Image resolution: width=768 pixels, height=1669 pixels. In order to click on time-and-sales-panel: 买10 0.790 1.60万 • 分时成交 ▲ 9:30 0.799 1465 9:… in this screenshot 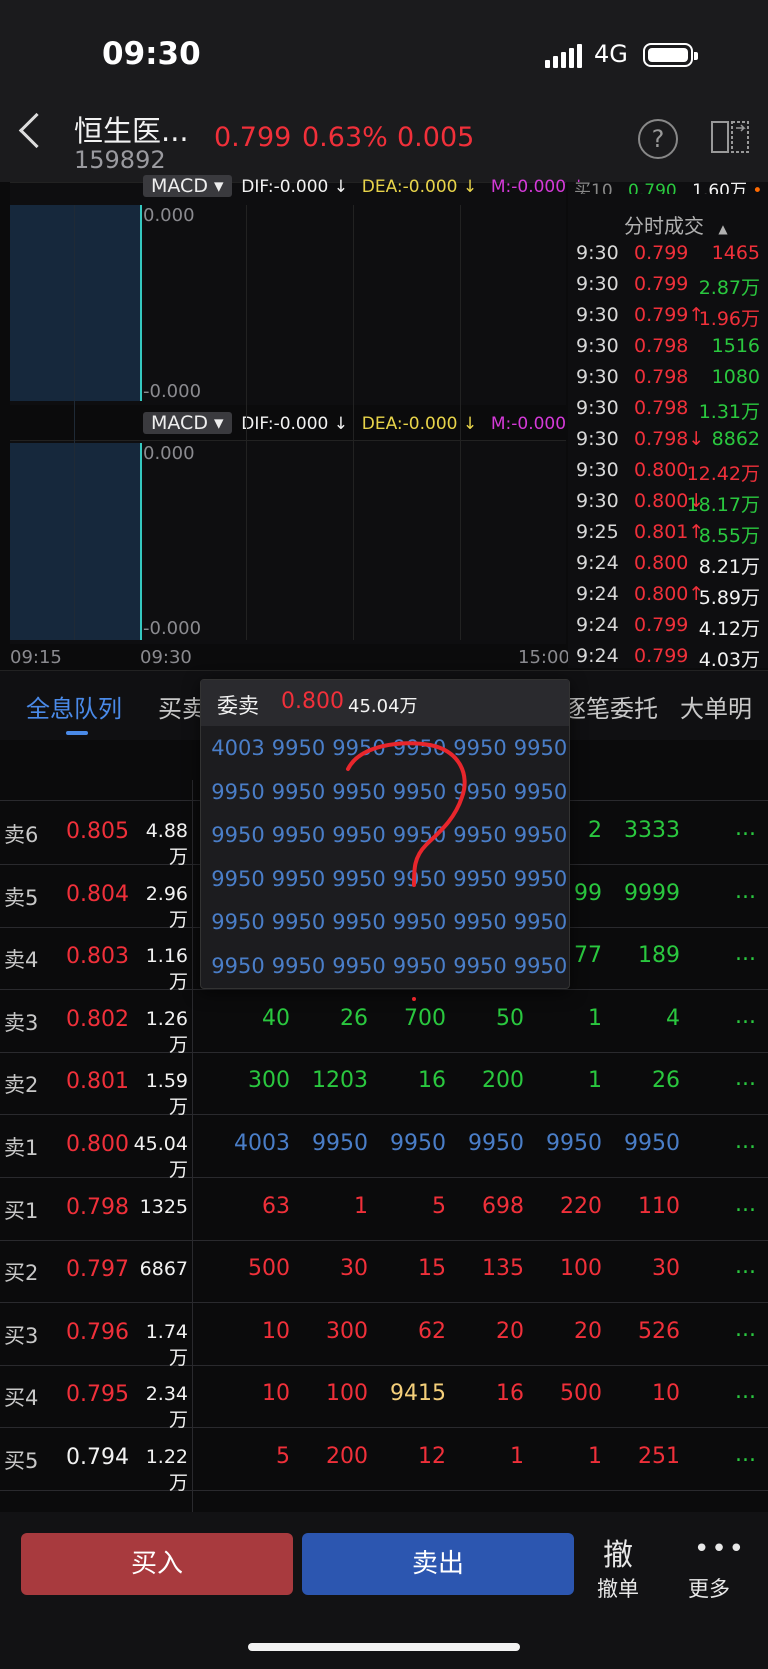, I will do `click(668, 426)`.